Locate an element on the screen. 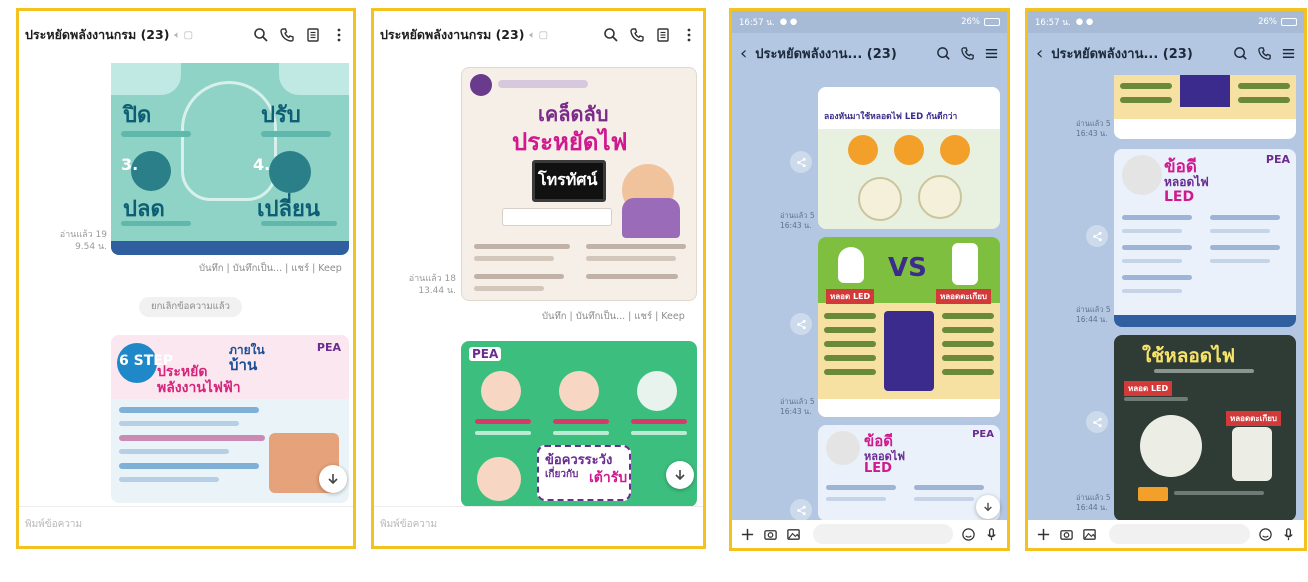 This screenshot has width=1308, height=582. poster-line-2: ประหยัดไฟ is located at coordinates (570, 142).